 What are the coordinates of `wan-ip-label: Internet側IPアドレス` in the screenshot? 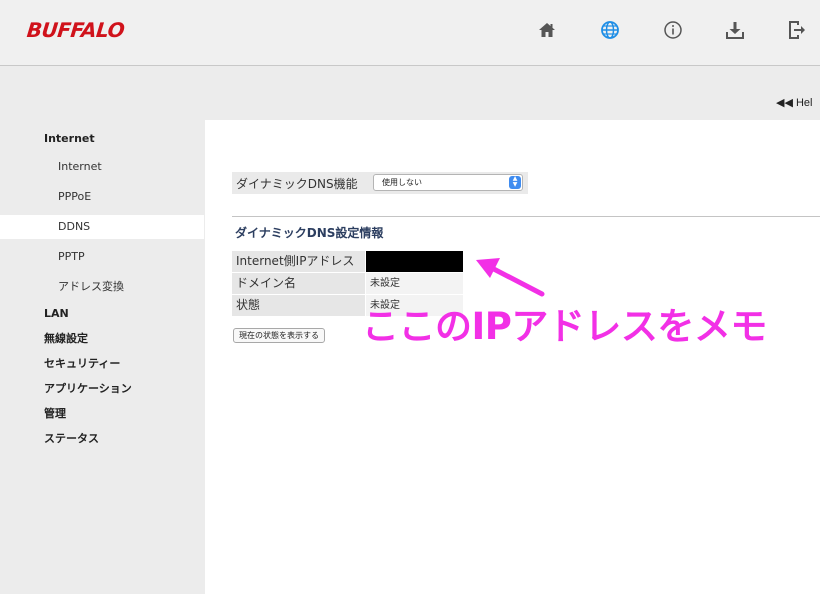 It's located at (298, 261).